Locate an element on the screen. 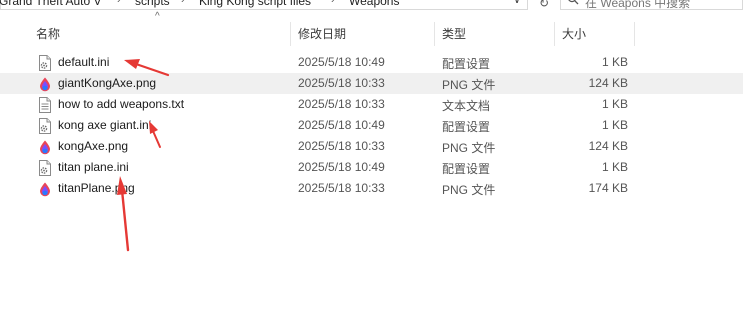 This screenshot has width=743, height=319. file-name: kong axe giant.ini is located at coordinates (105, 125).